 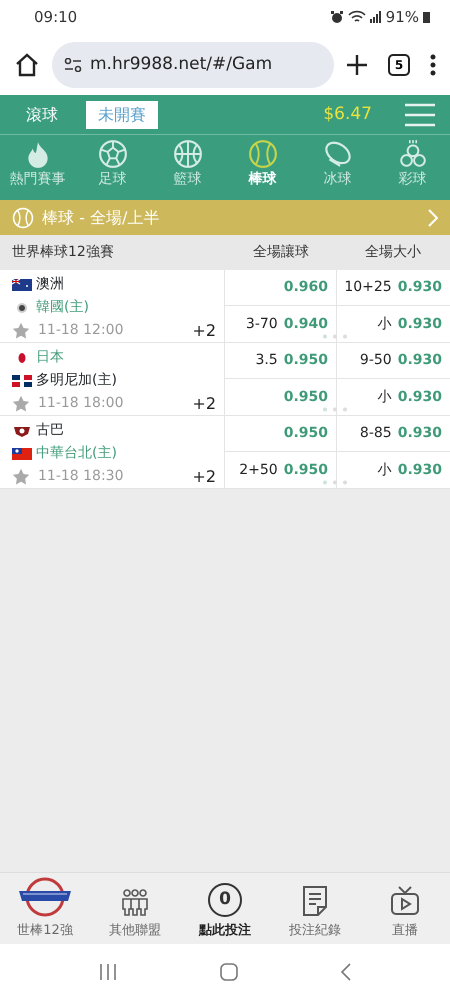 I want to click on url-field: m.hr9988.net/#/Gam, so click(x=193, y=65).